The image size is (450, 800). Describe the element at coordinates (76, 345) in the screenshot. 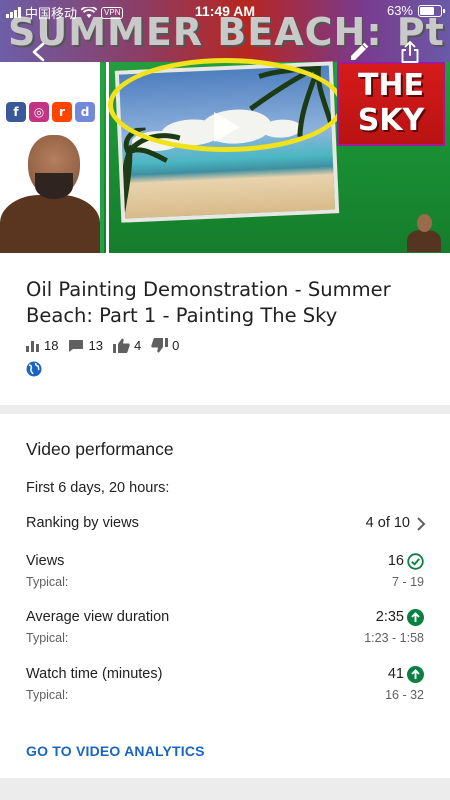

I see `comment-icon` at that location.